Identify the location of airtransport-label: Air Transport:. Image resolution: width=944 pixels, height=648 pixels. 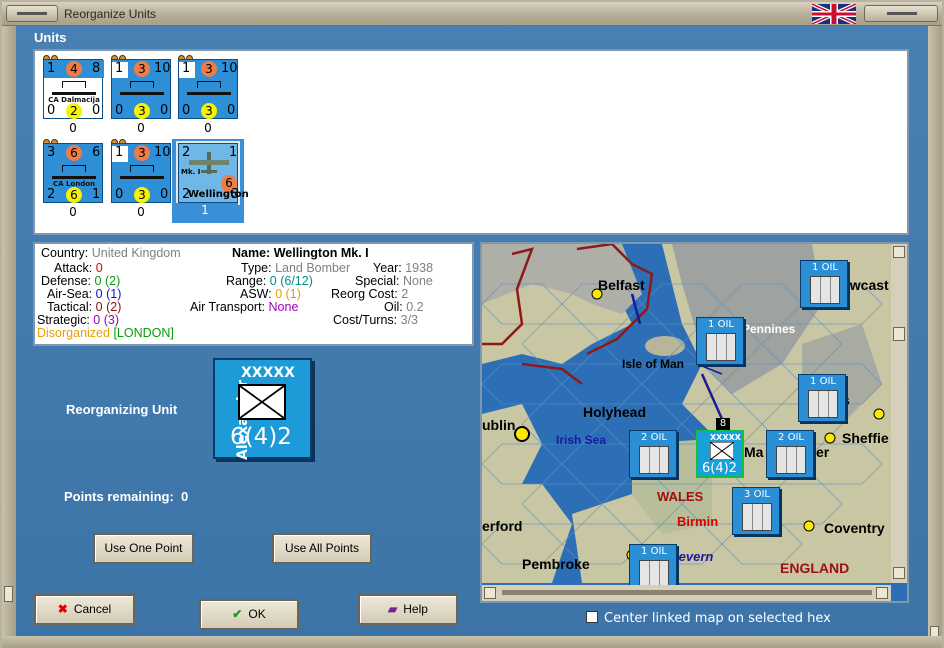
(228, 307).